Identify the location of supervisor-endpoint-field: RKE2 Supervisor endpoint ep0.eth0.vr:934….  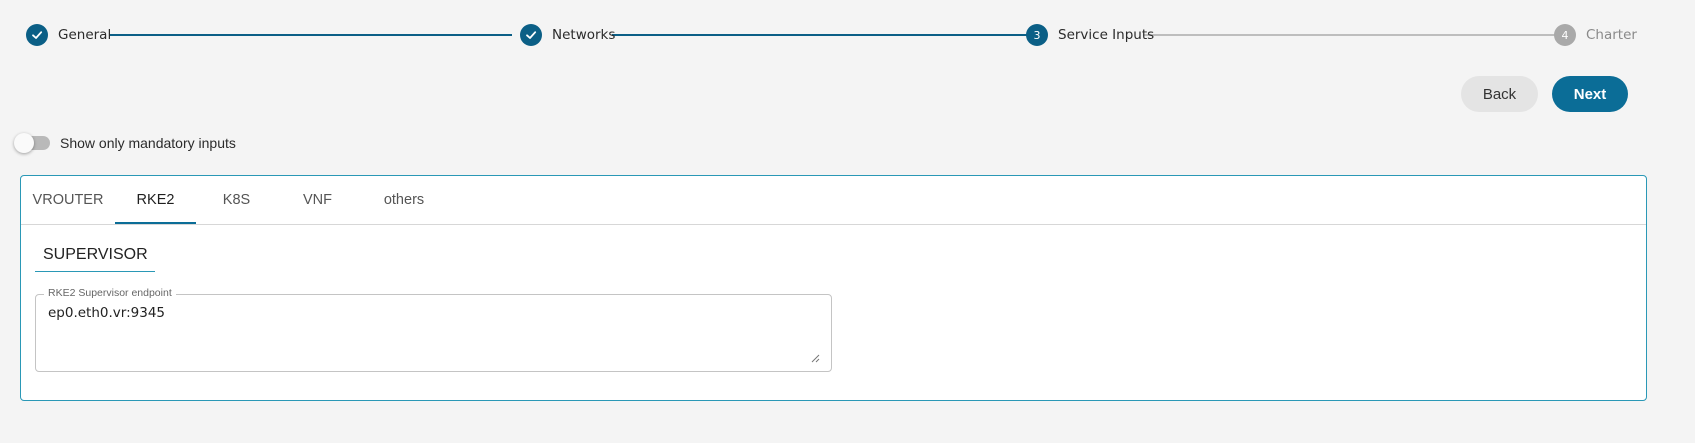
(433, 329).